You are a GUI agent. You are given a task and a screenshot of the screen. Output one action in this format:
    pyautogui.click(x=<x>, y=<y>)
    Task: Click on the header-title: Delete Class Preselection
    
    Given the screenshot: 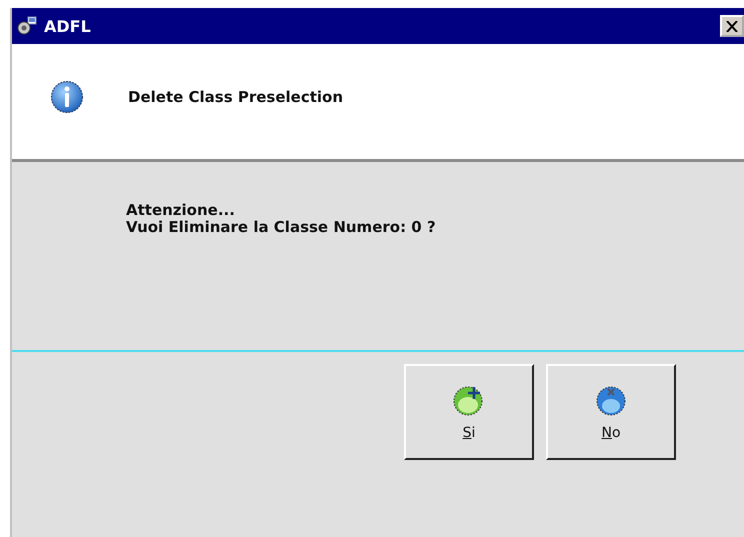 What is the action you would take?
    pyautogui.click(x=236, y=97)
    